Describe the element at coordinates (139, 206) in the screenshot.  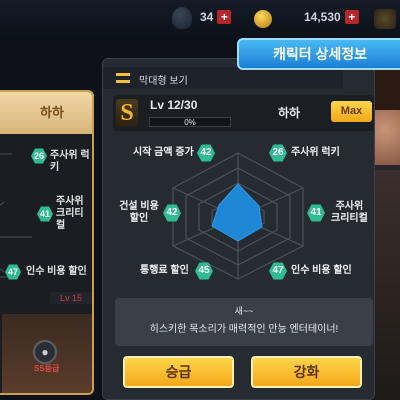
I see `stat-label-build-discount-line1: 건설 비용` at that location.